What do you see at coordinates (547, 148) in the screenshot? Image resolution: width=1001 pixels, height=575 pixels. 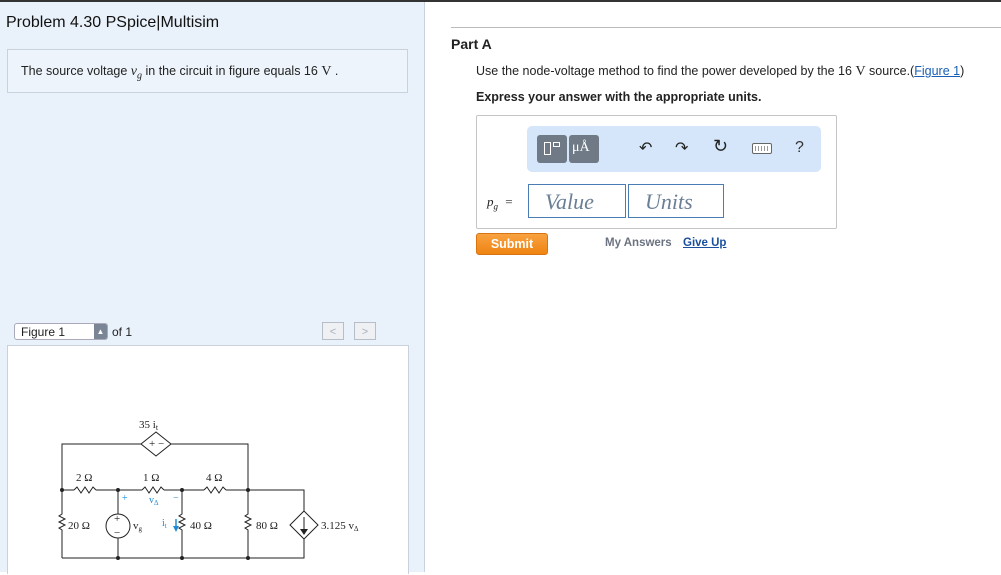 I see `templates-icon` at bounding box center [547, 148].